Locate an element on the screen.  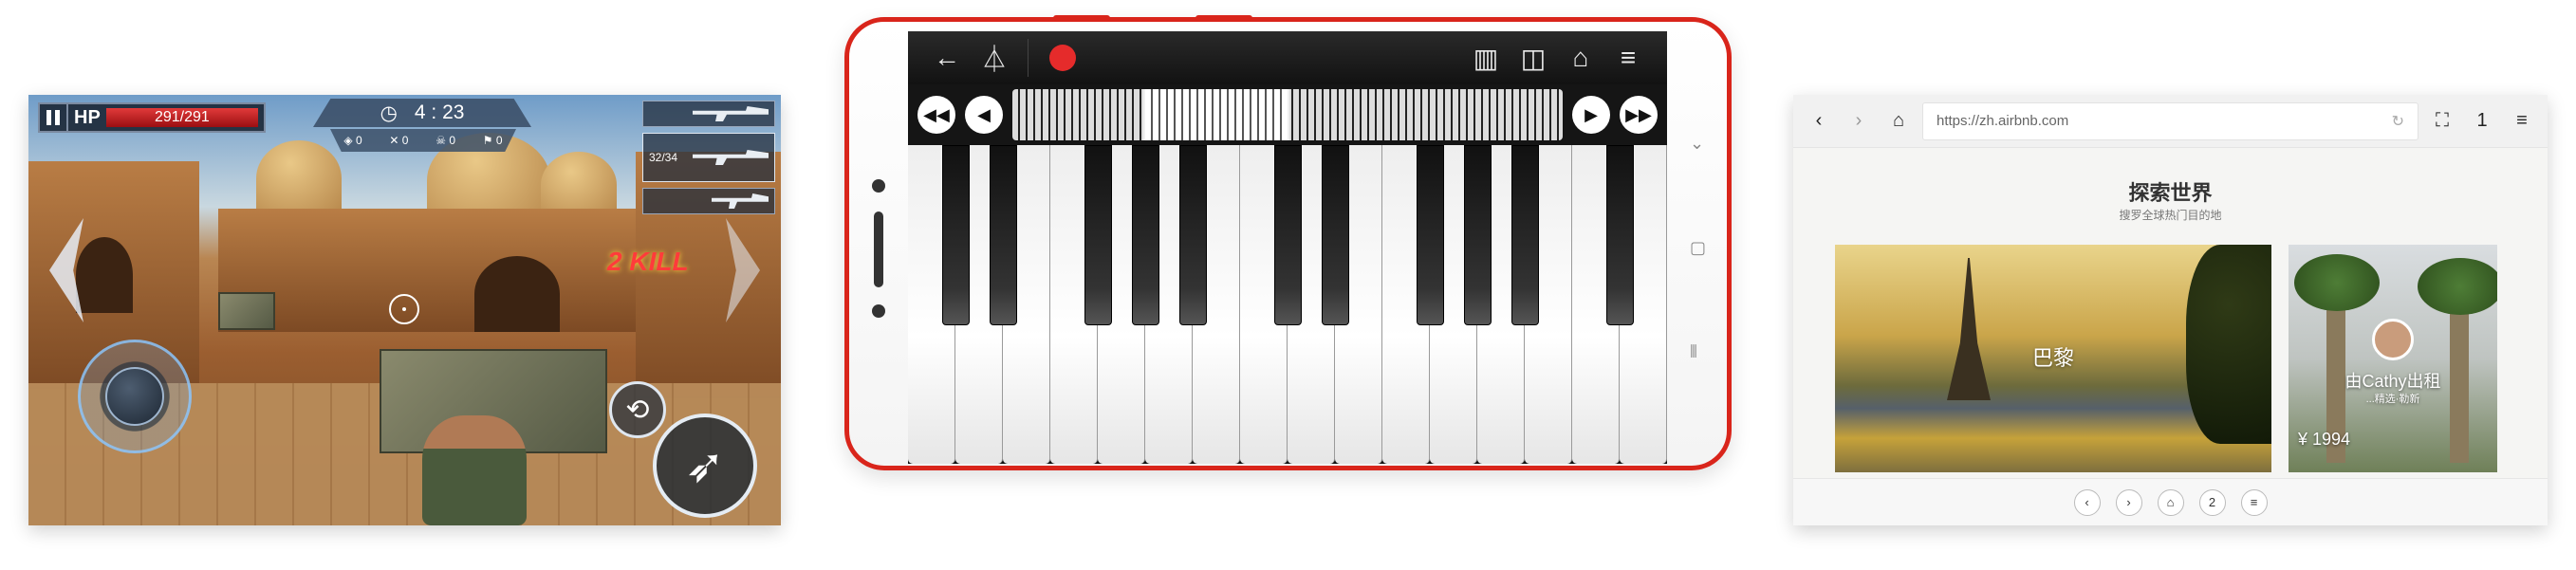
bottom-back-button: ‹ is located at coordinates (2087, 502).